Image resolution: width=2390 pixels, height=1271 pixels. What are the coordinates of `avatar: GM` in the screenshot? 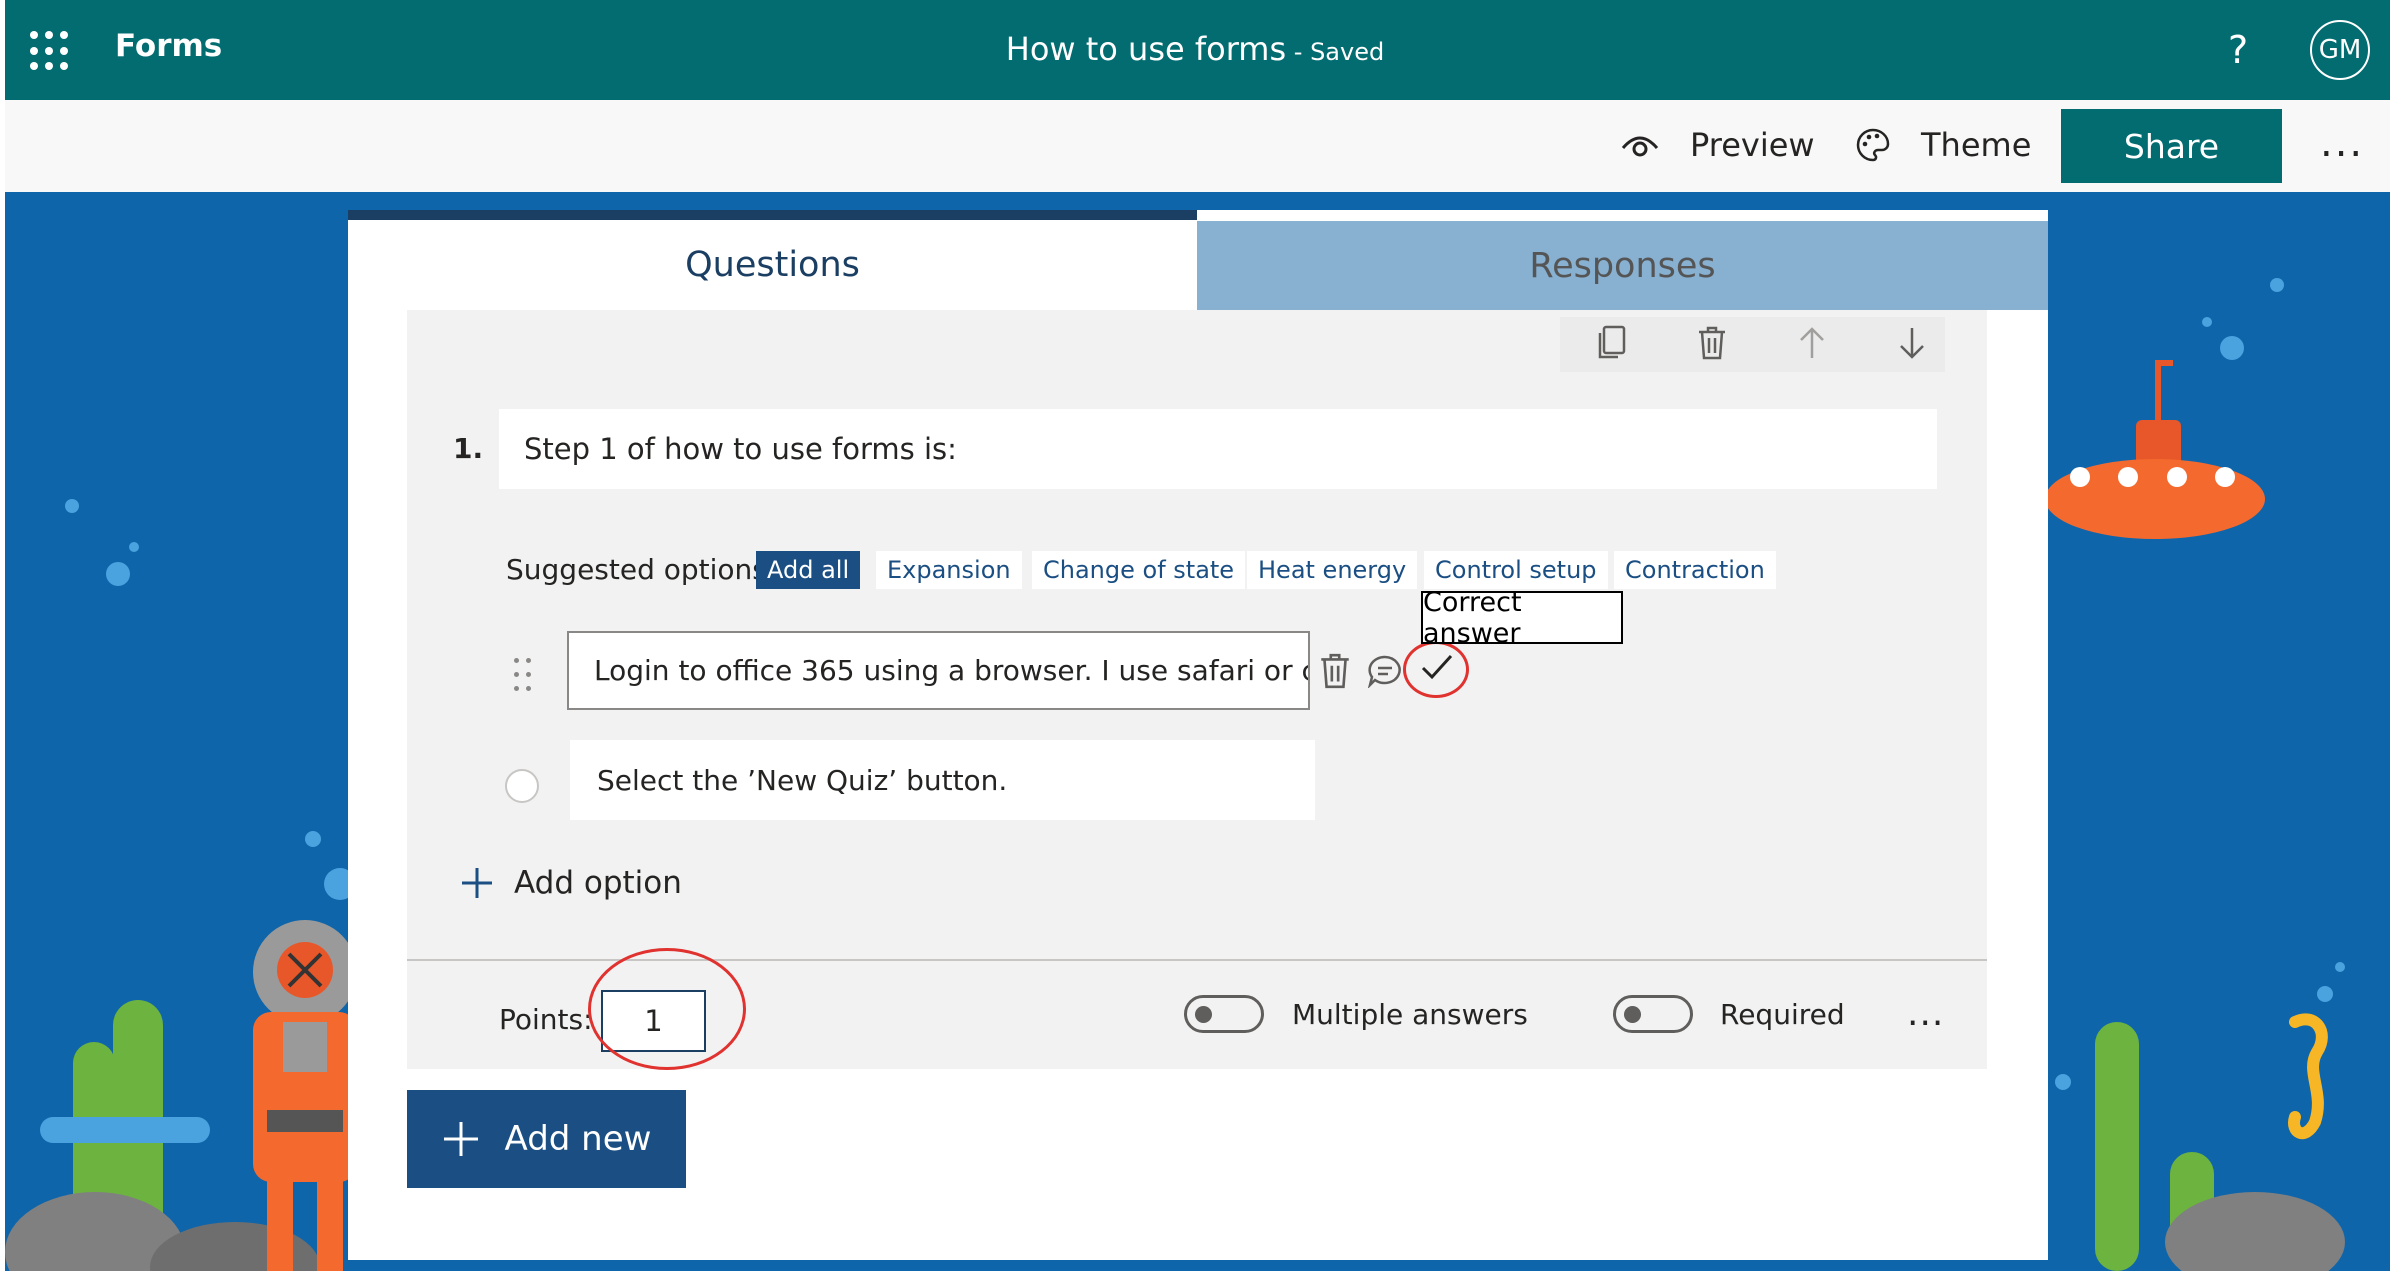 It's located at (2340, 50).